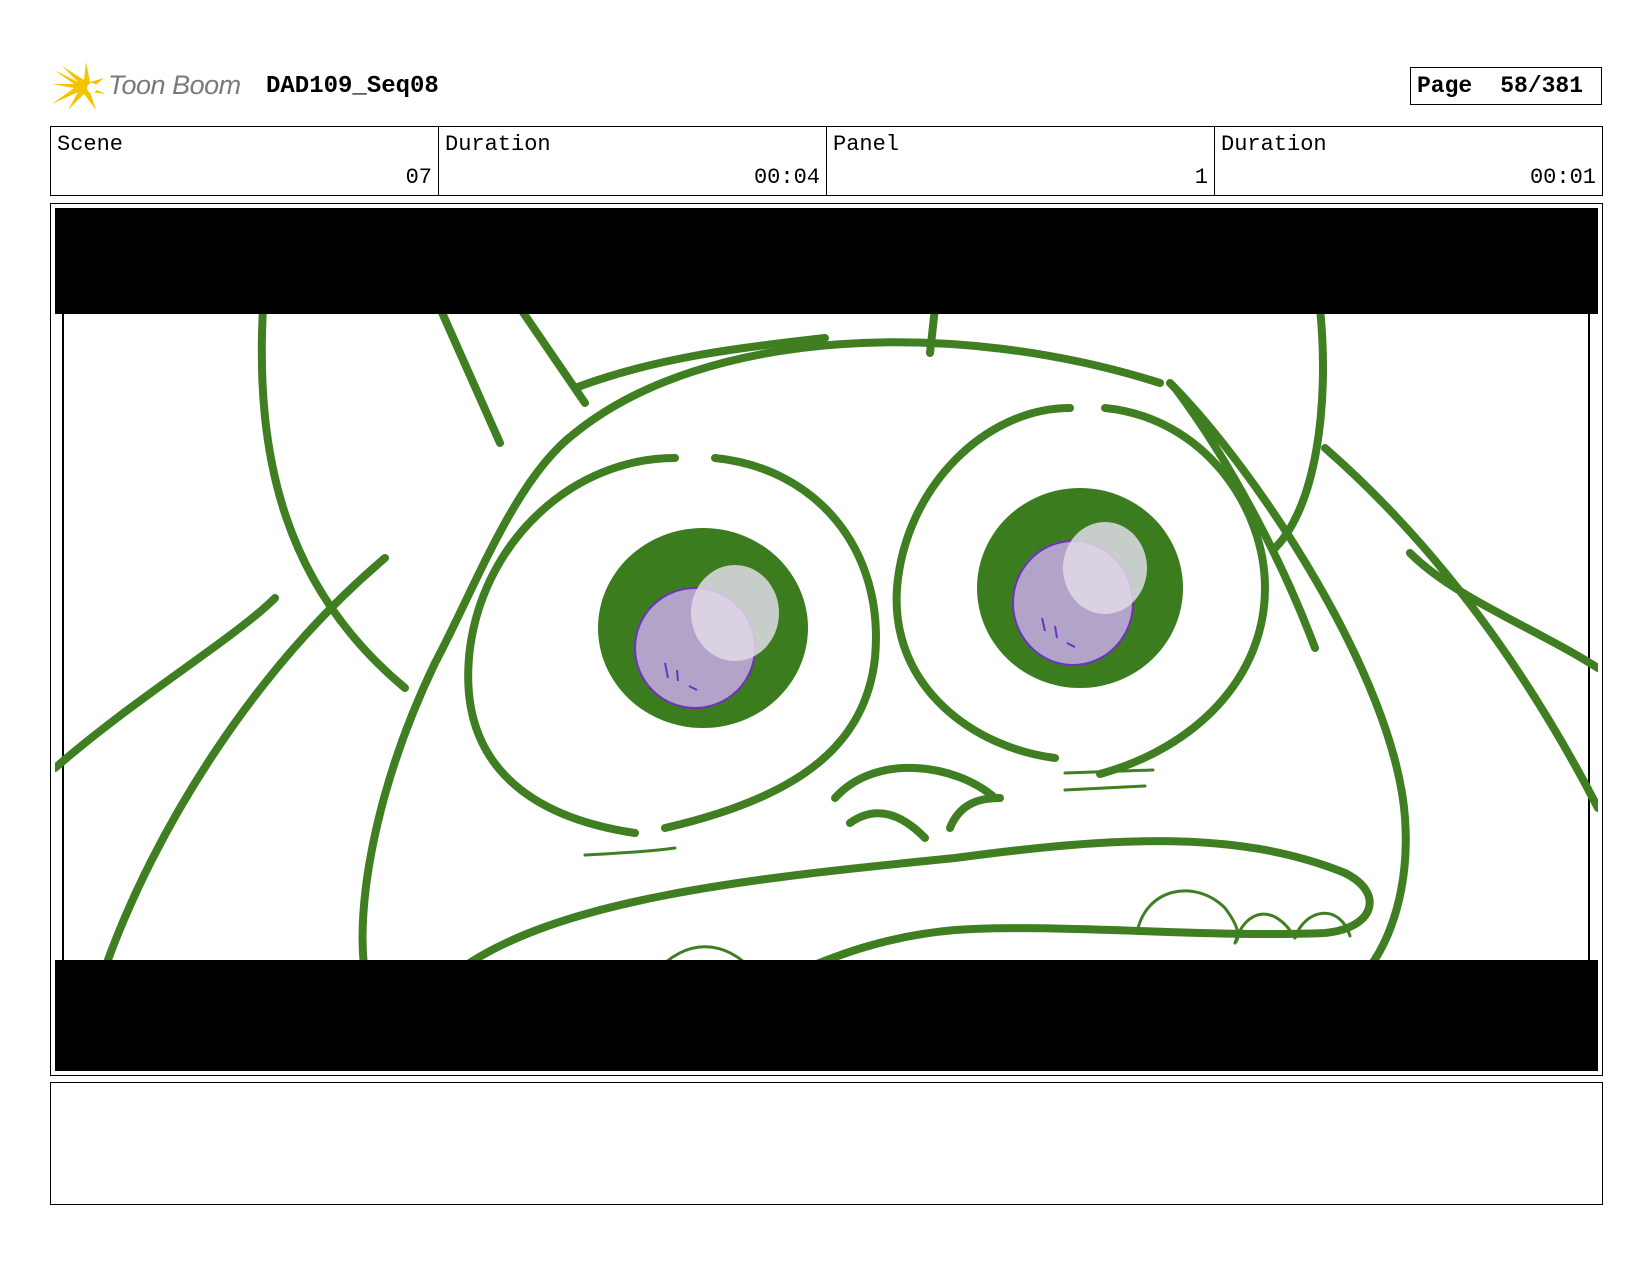 The image size is (1648, 1276). What do you see at coordinates (352, 86) in the screenshot?
I see `sequence-title: DAD109_Seq08` at bounding box center [352, 86].